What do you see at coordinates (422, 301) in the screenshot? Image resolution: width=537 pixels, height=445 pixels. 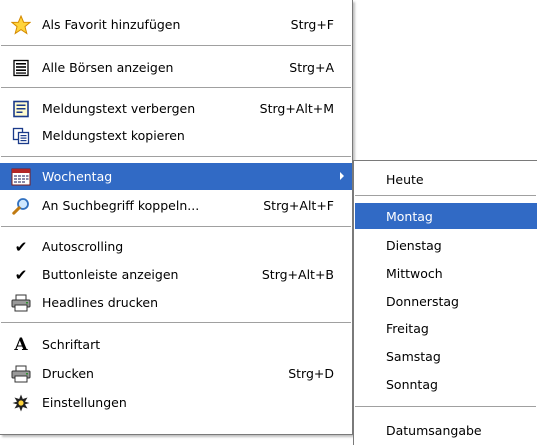 I see `submenu-item-label: Donnerstag` at bounding box center [422, 301].